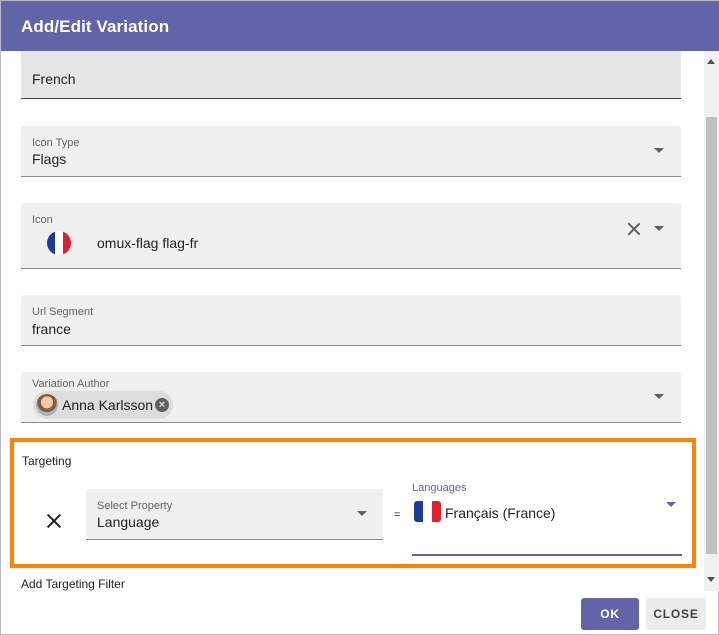  I want to click on scrollbar-thumb, so click(711, 335).